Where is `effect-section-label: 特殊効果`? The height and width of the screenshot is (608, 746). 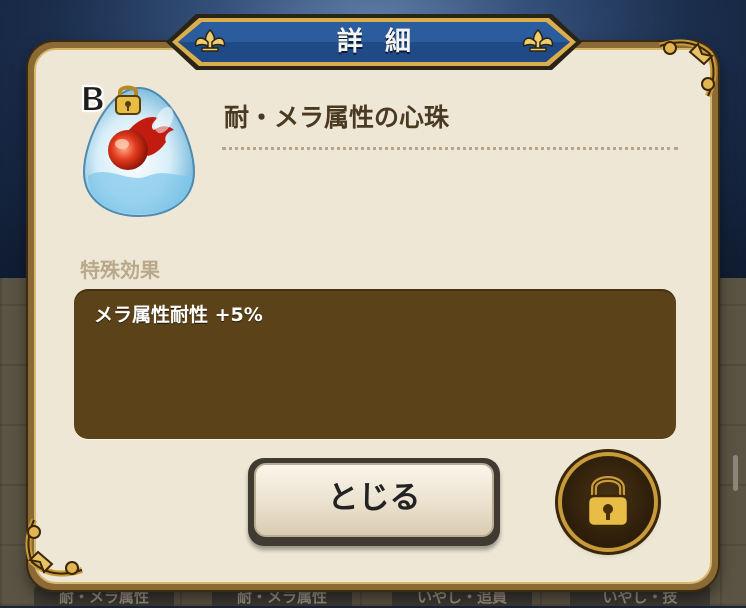 effect-section-label: 特殊効果 is located at coordinates (120, 270).